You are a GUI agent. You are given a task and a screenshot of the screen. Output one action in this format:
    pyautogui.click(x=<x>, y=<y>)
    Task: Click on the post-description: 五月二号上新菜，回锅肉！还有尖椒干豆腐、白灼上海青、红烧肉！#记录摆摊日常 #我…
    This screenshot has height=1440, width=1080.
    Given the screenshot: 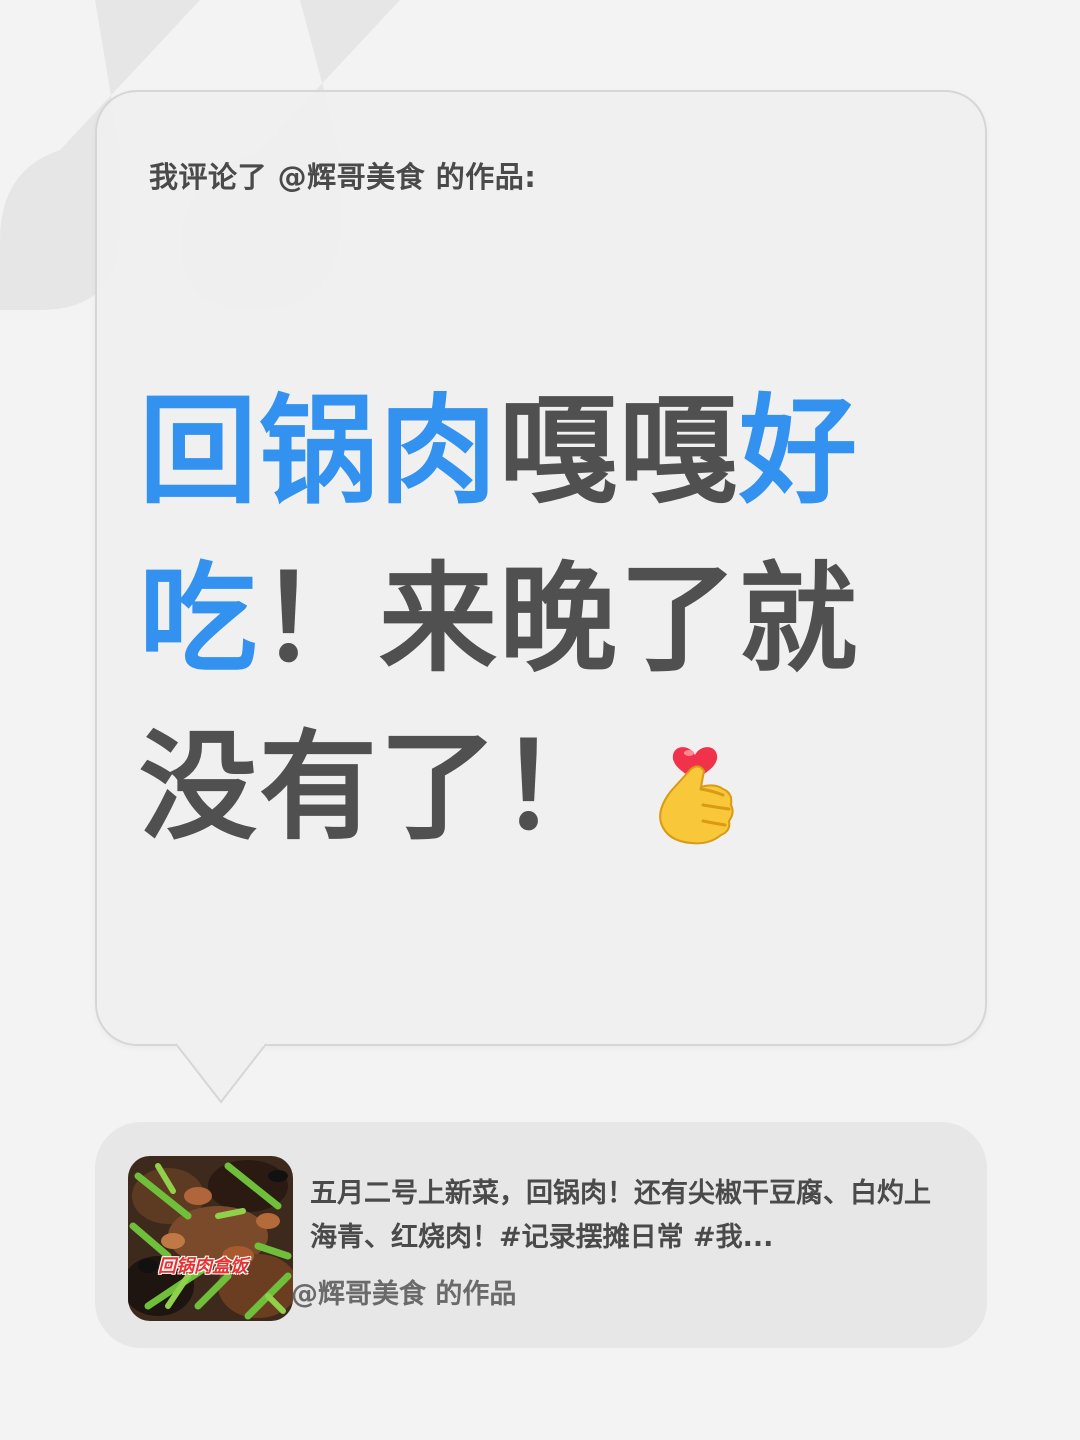 What is the action you would take?
    pyautogui.click(x=630, y=1216)
    